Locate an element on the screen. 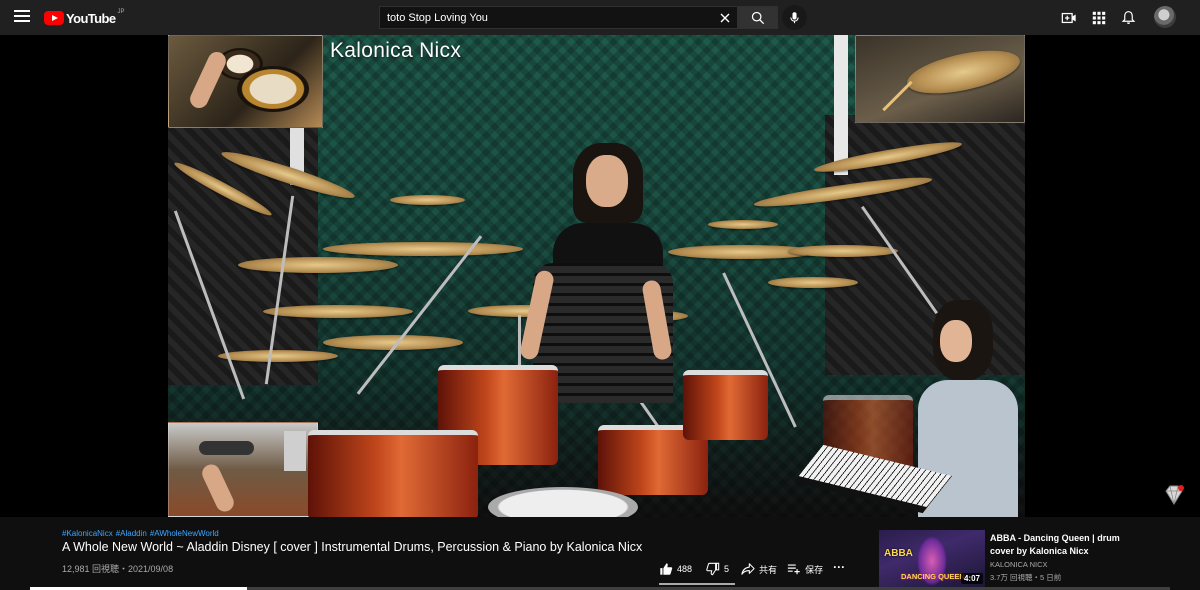  save-button: 保存 is located at coordinates (805, 569).